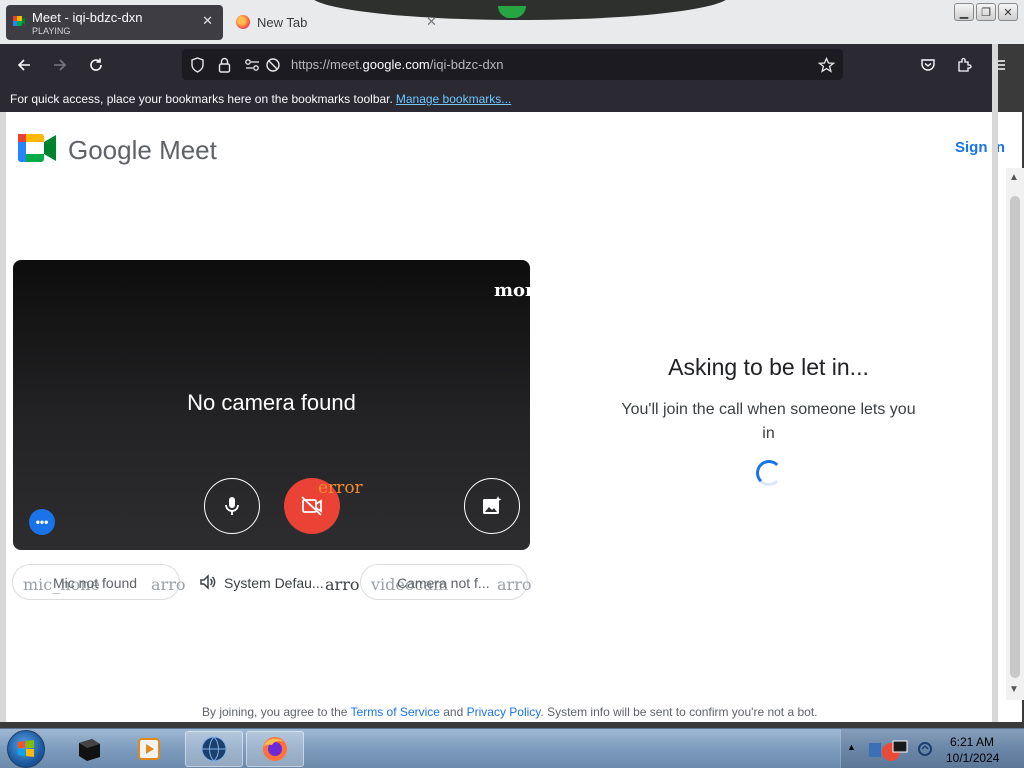 This screenshot has height=768, width=1024. I want to click on tab-new-tab: New Tab ✕, so click(336, 22).